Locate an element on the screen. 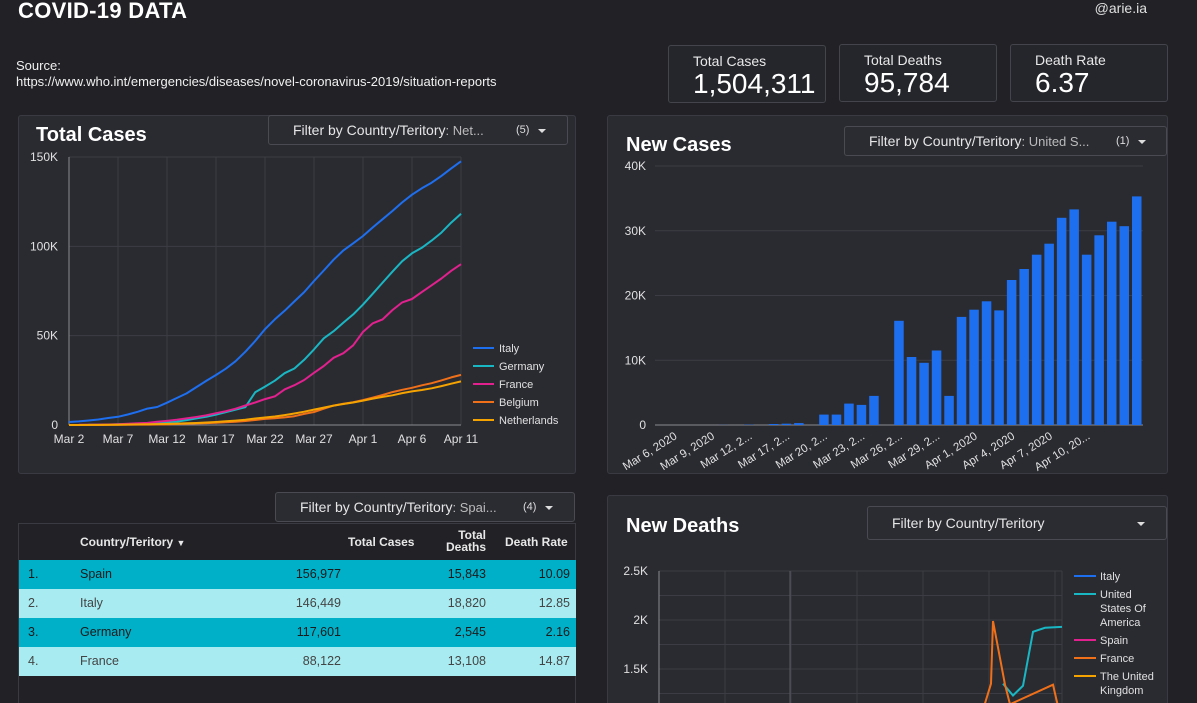  series-line is located at coordinates (1021, 661).